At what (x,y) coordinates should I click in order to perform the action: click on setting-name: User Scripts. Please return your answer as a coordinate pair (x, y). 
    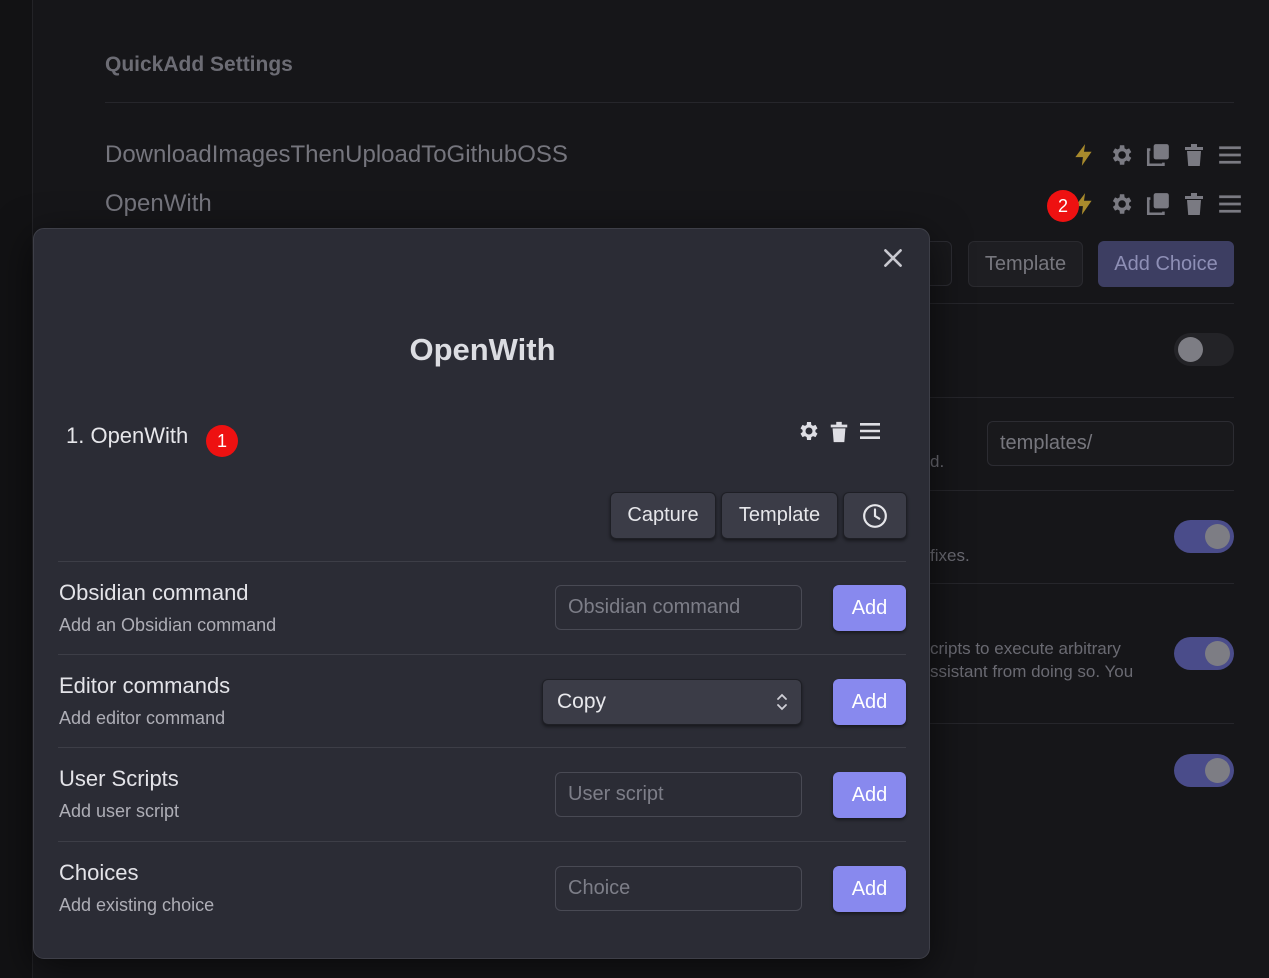
    Looking at the image, I should click on (119, 778).